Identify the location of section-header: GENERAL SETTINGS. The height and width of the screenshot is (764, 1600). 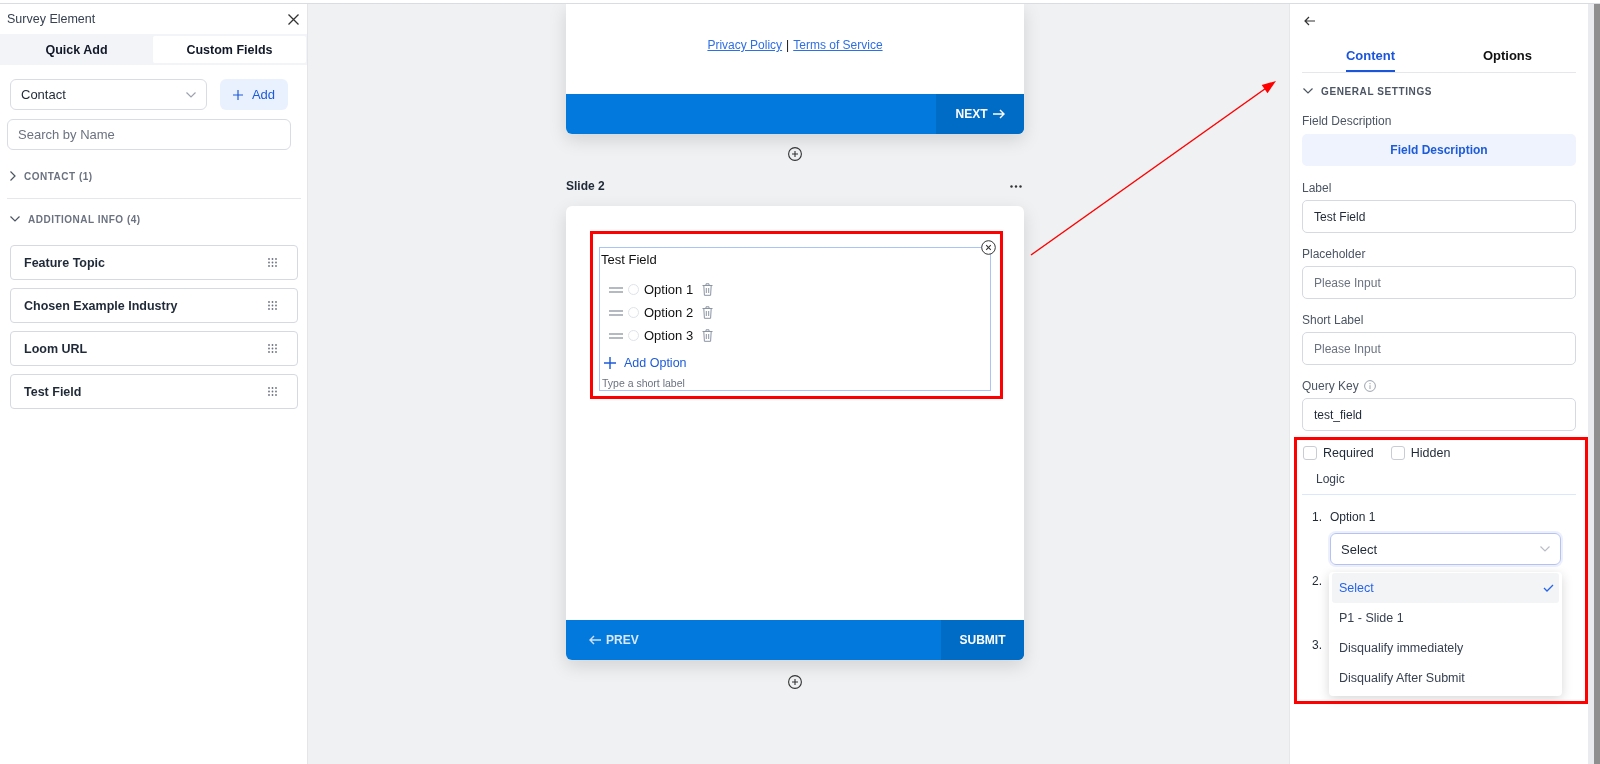
(1367, 91).